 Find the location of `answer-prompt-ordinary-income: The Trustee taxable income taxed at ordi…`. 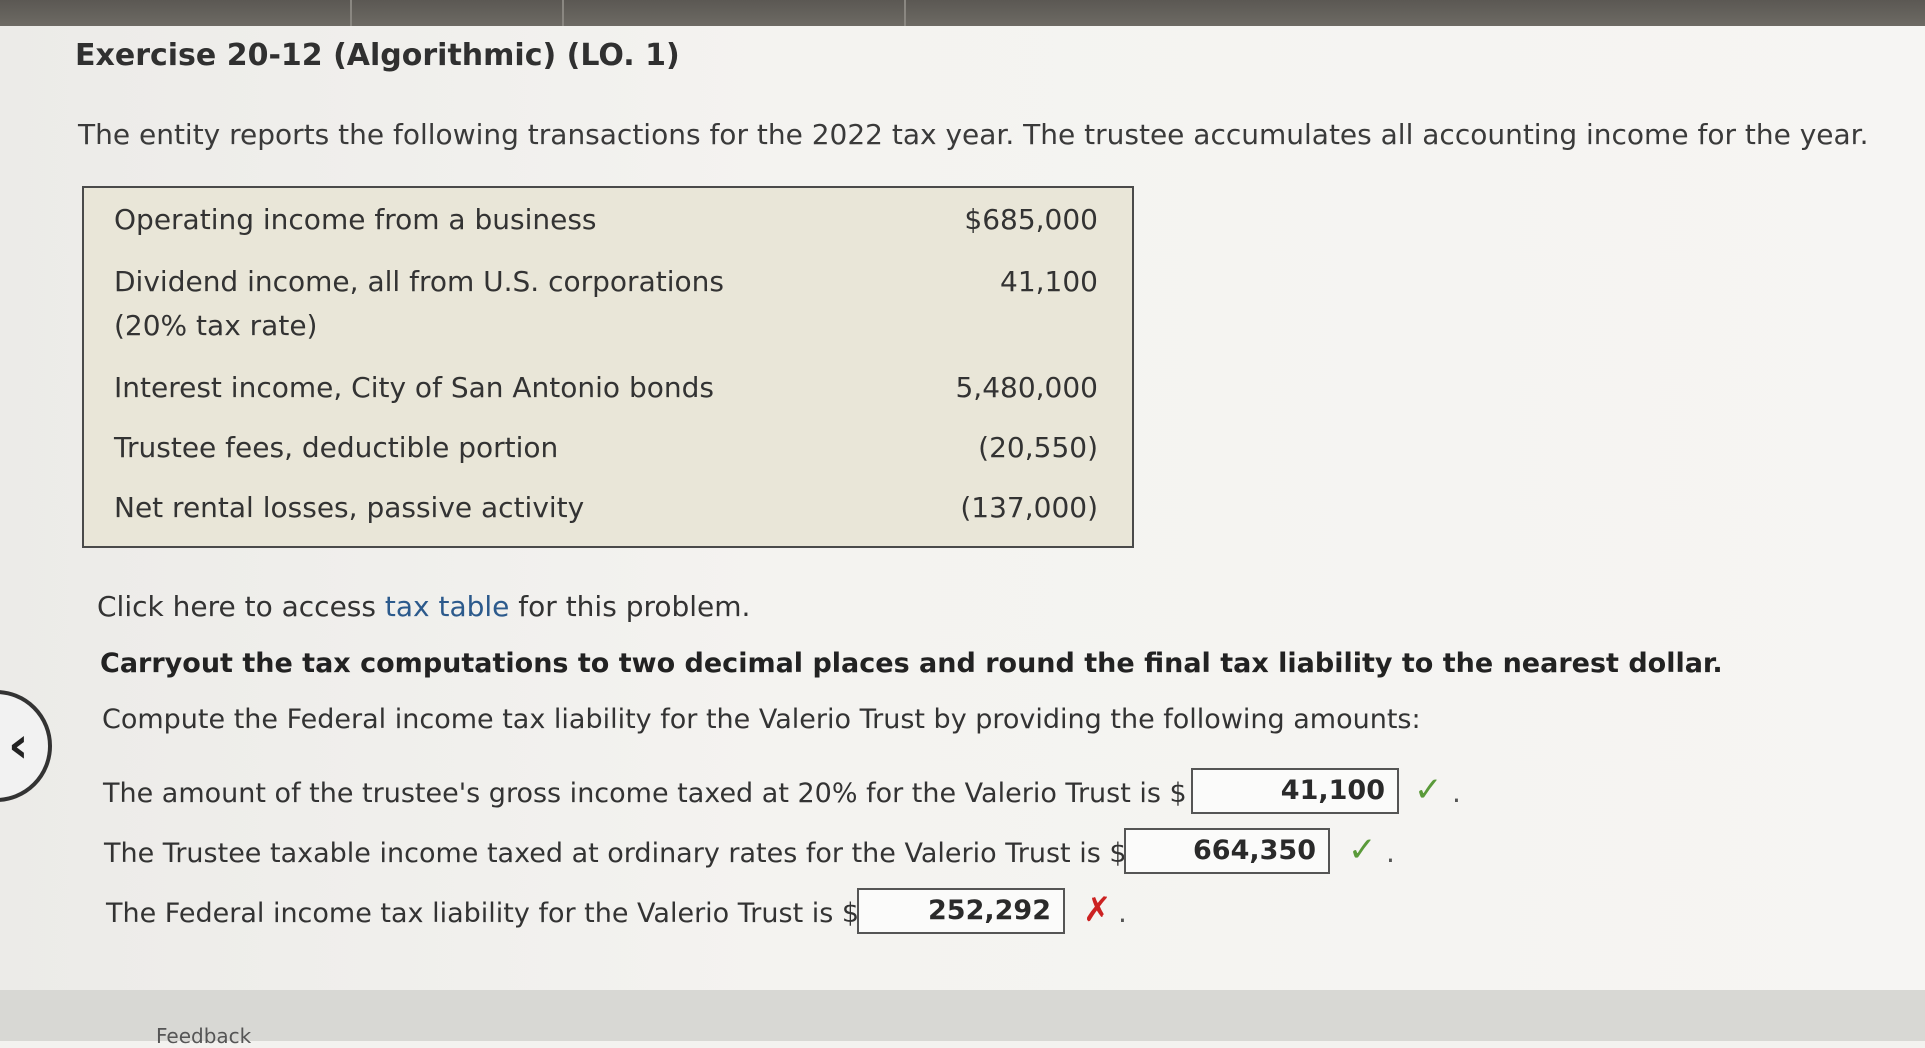

answer-prompt-ordinary-income: The Trustee taxable income taxed at ordi… is located at coordinates (615, 853).